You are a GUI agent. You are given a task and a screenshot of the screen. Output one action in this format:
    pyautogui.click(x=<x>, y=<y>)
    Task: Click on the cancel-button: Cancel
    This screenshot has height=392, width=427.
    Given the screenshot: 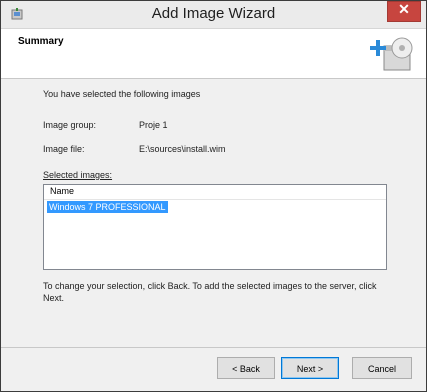 What is the action you would take?
    pyautogui.click(x=382, y=368)
    